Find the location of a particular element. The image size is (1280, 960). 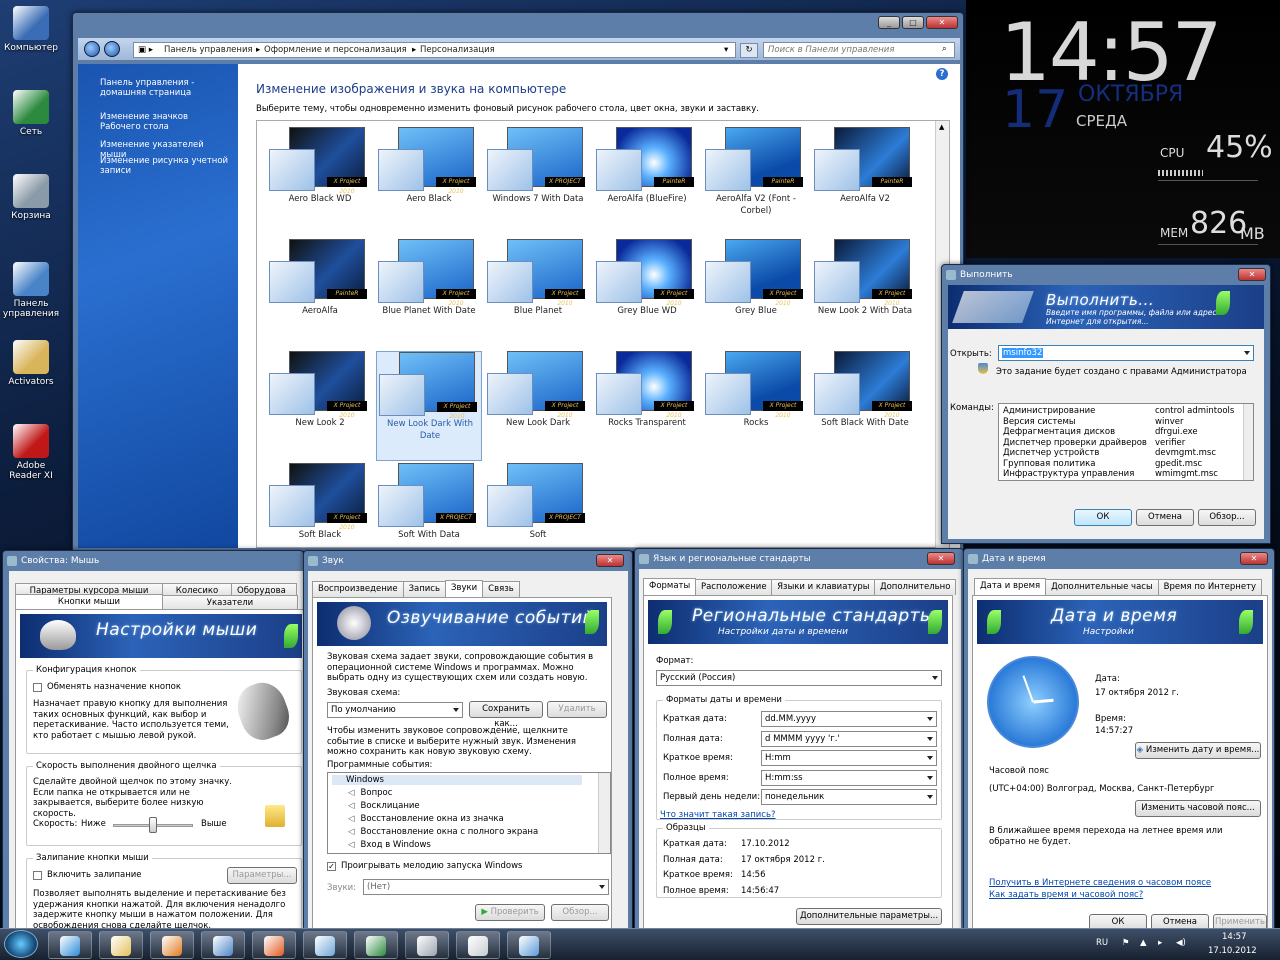

speed-slider-thumb is located at coordinates (153, 825).